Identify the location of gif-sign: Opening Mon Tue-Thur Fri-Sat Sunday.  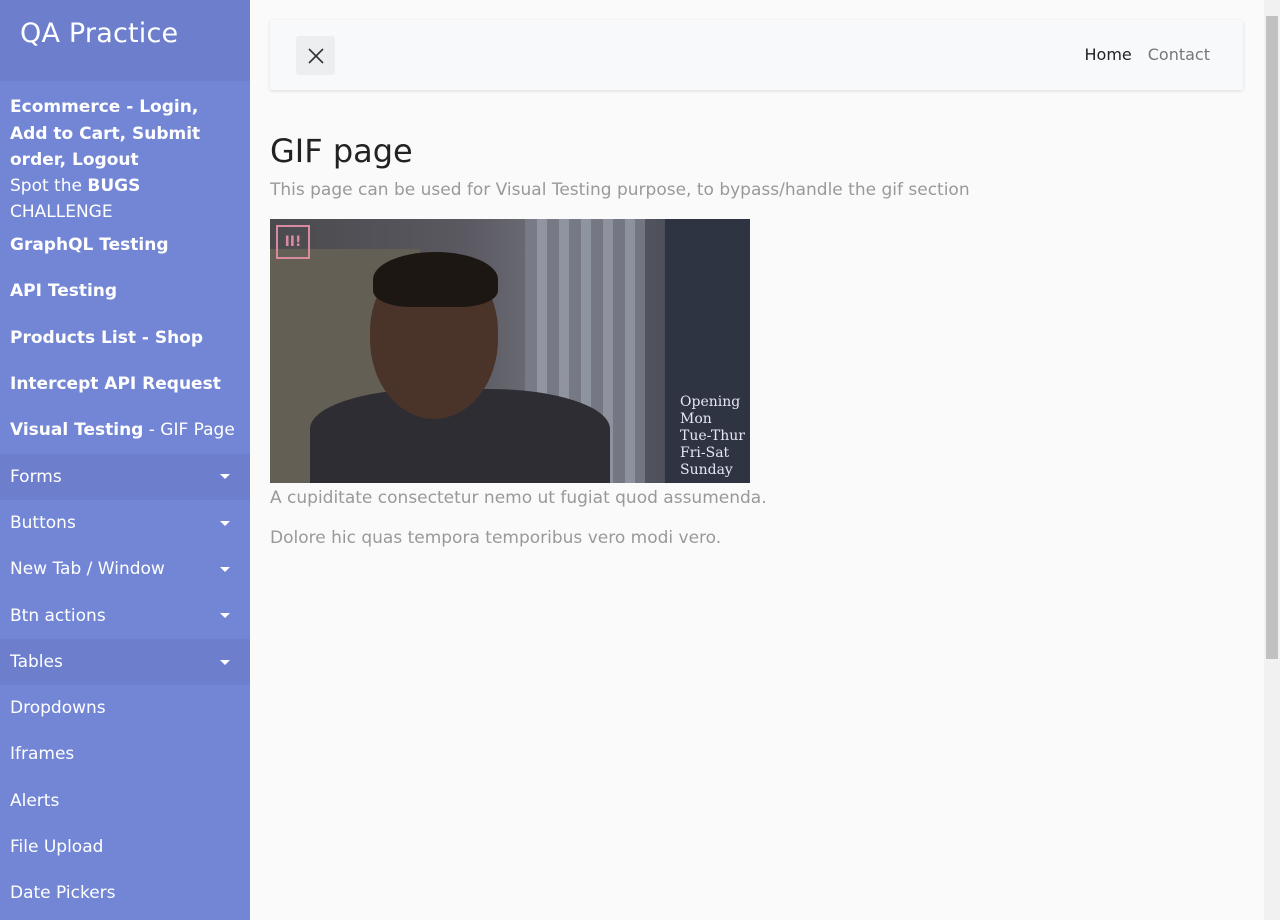
(712, 436).